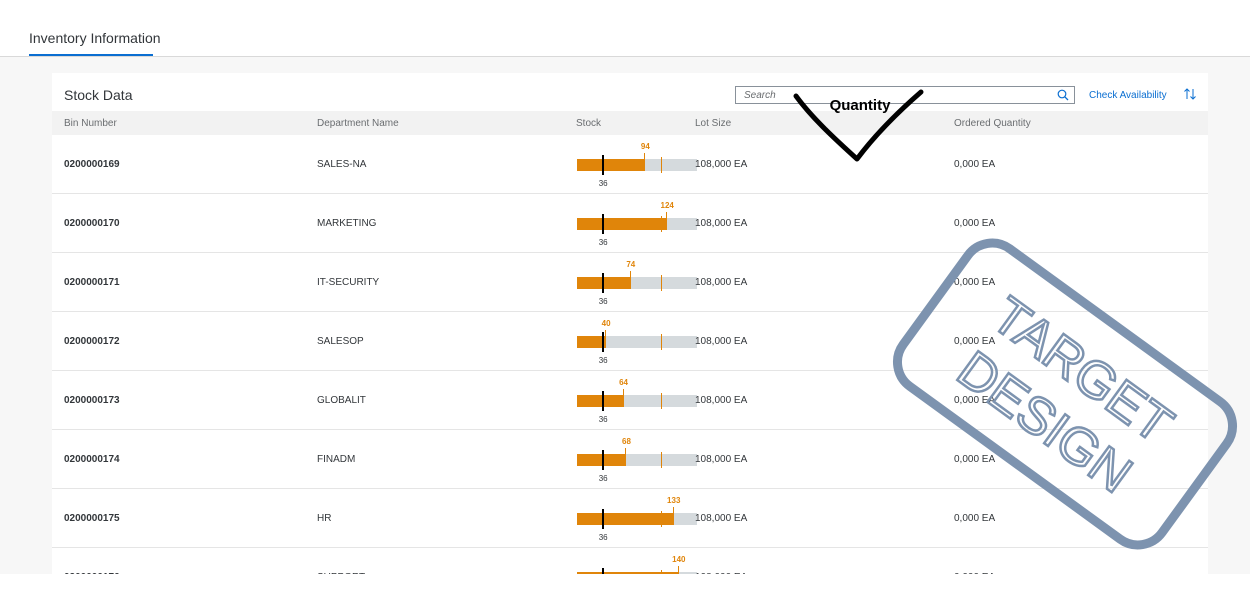 Image resolution: width=1250 pixels, height=607 pixels. Describe the element at coordinates (588, 123) in the screenshot. I see `column-header-stock: Stock` at that location.